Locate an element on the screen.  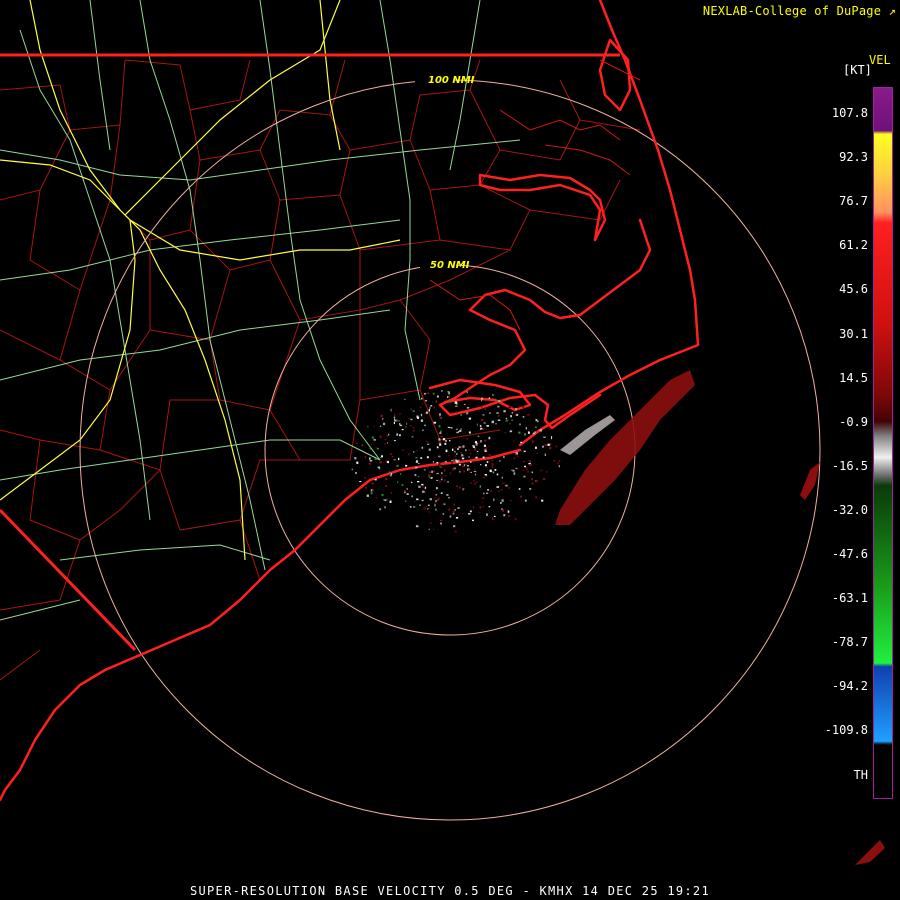
colorbar-tick-label: -63.1 is located at coordinates (849, 598).